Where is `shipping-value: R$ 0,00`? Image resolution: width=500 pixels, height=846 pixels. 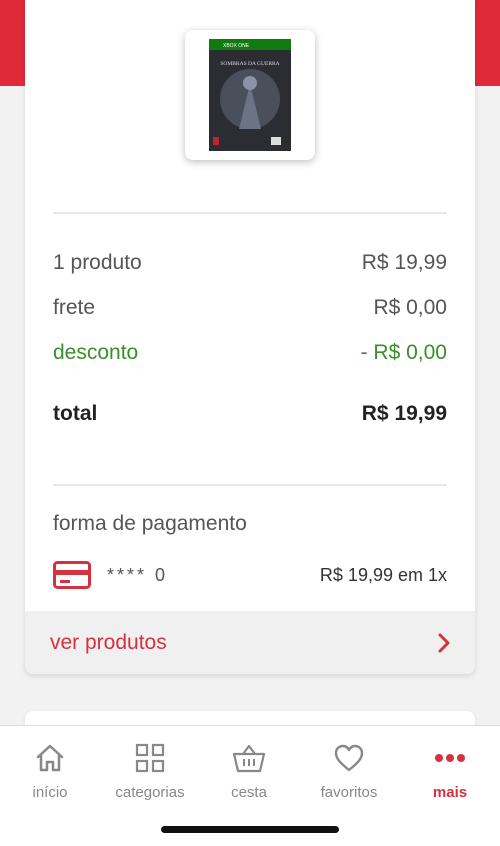
shipping-value: R$ 0,00 is located at coordinates (410, 307).